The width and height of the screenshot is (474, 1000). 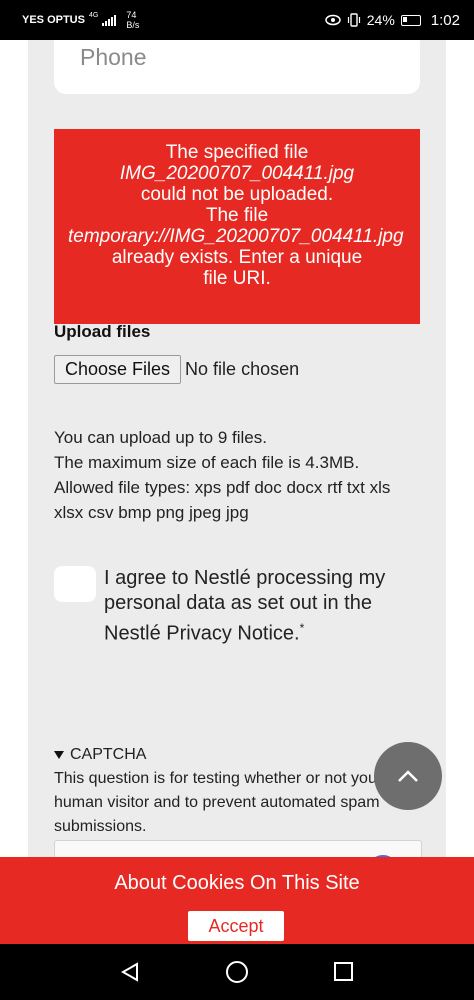 I want to click on privacy-checkbox, so click(x=75, y=584).